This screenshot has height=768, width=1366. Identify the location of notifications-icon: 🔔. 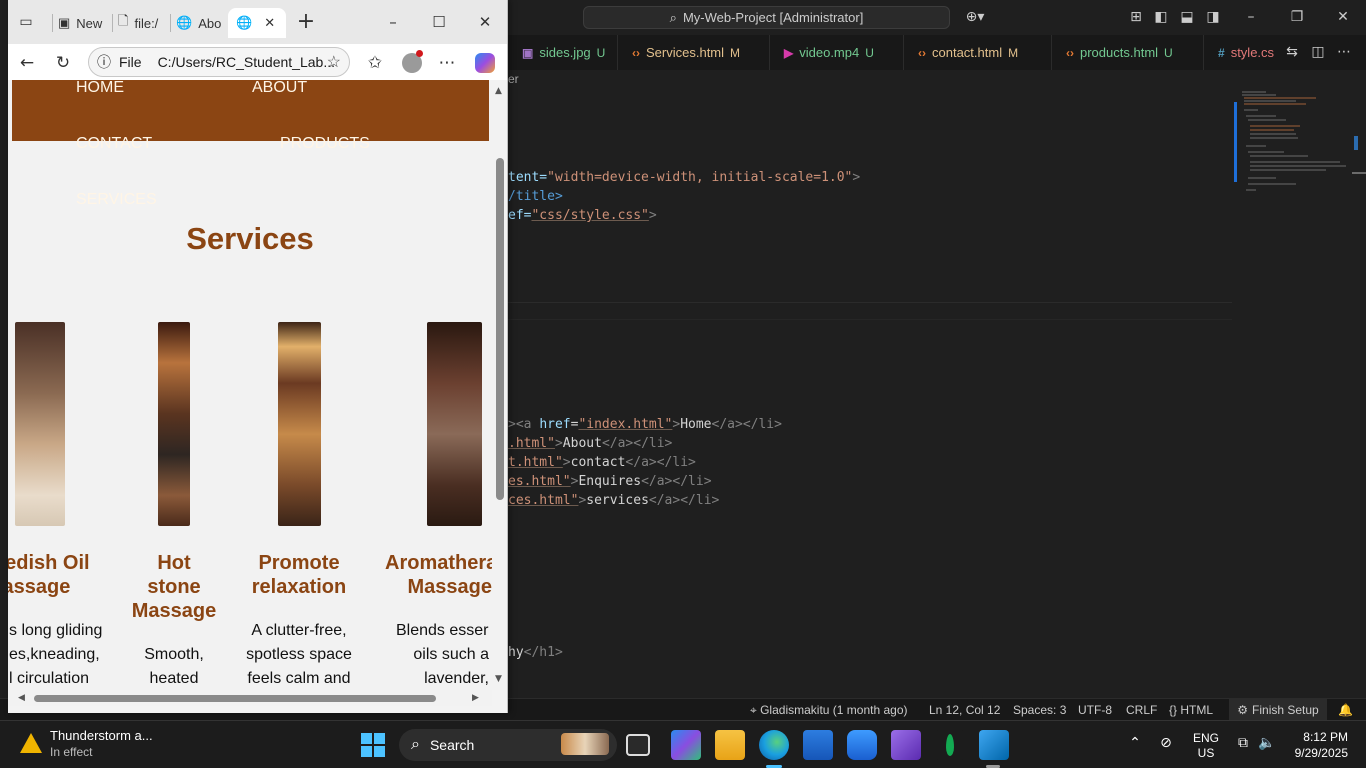
(1345, 710).